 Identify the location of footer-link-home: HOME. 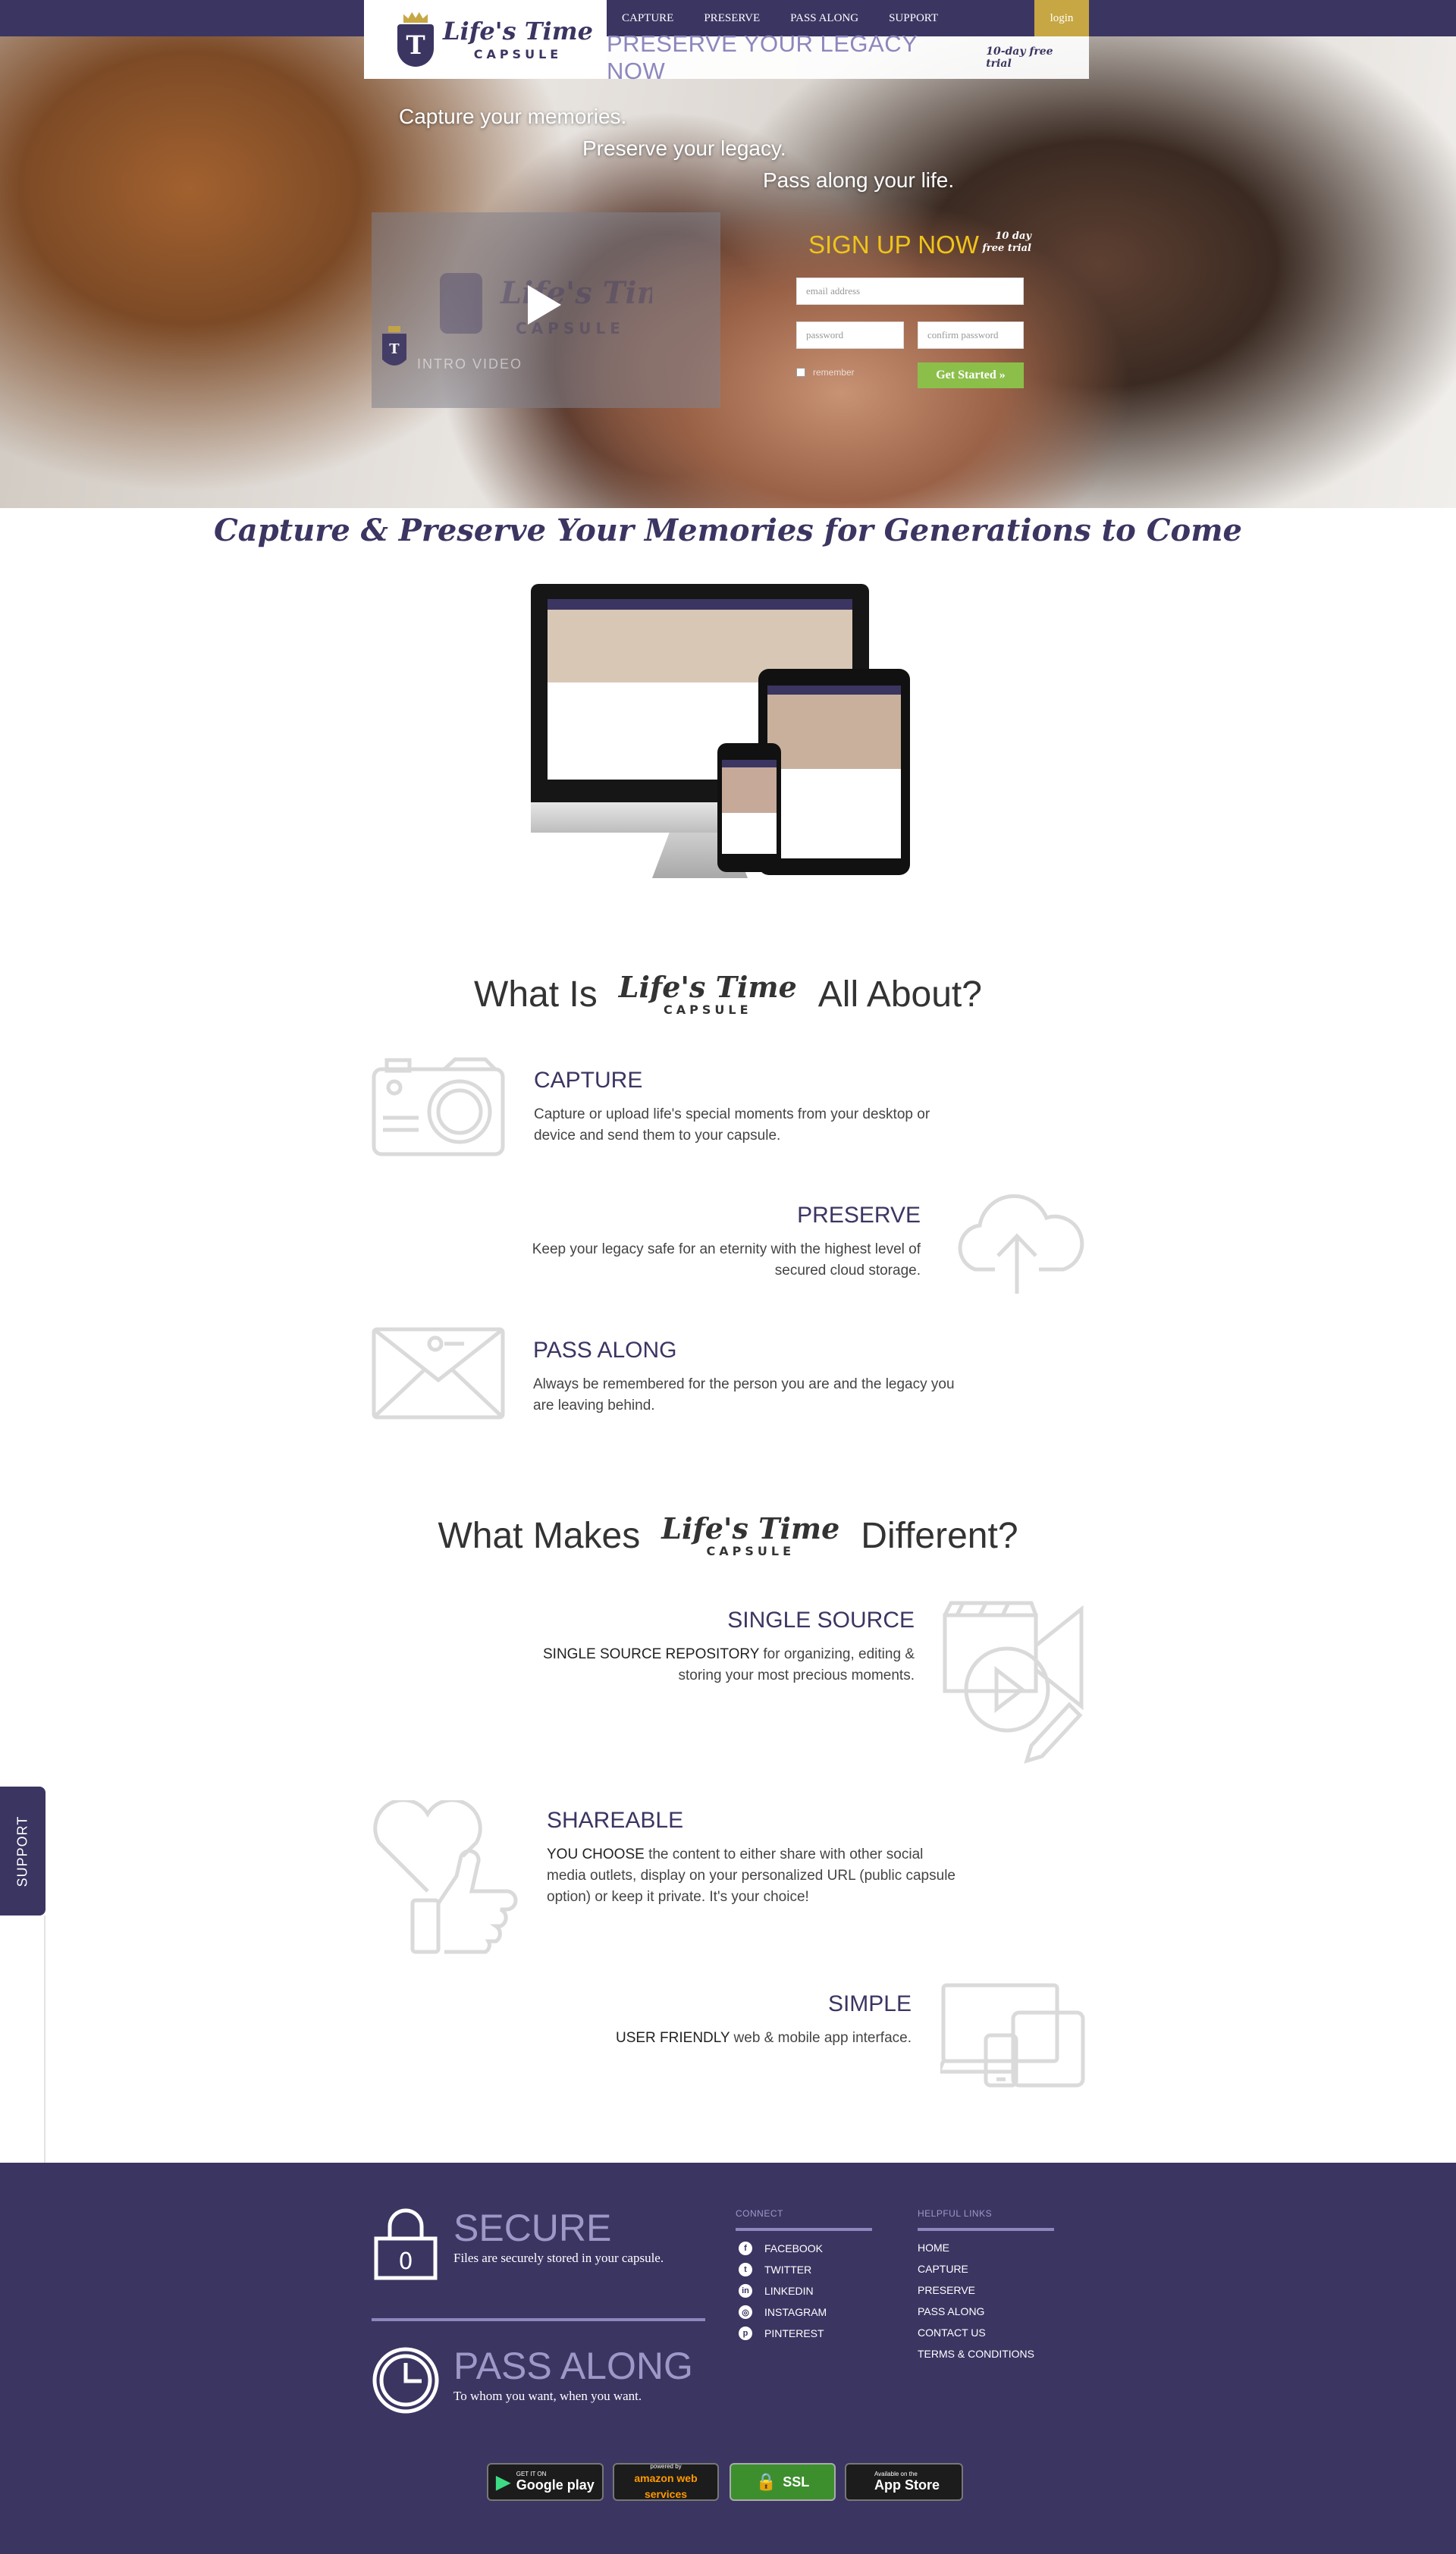
(933, 2248).